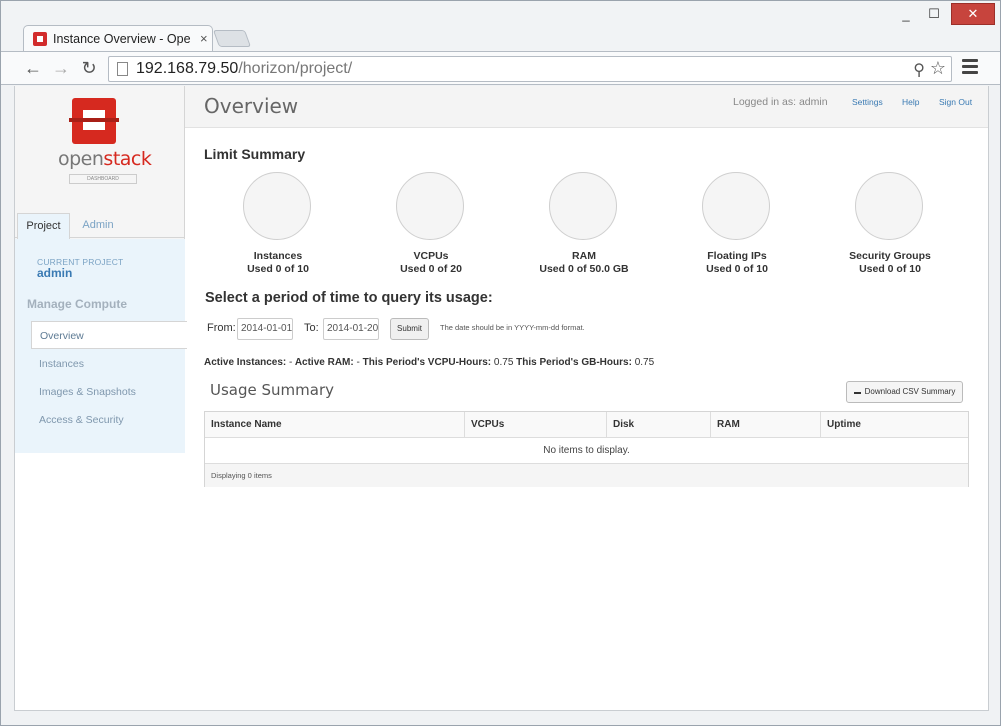 This screenshot has height=726, width=1001. Describe the element at coordinates (938, 68) in the screenshot. I see `star-icon: ☆` at that location.